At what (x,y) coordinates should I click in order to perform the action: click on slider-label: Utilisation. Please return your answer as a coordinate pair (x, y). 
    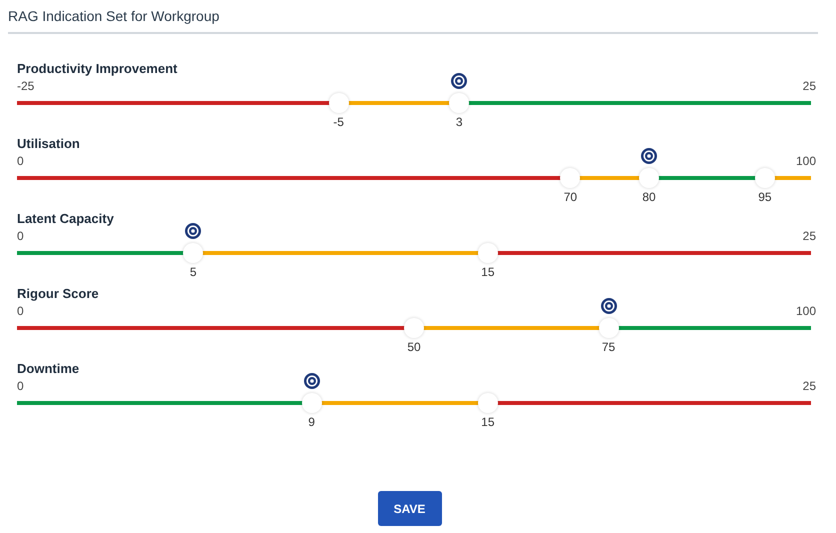
    Looking at the image, I should click on (49, 144).